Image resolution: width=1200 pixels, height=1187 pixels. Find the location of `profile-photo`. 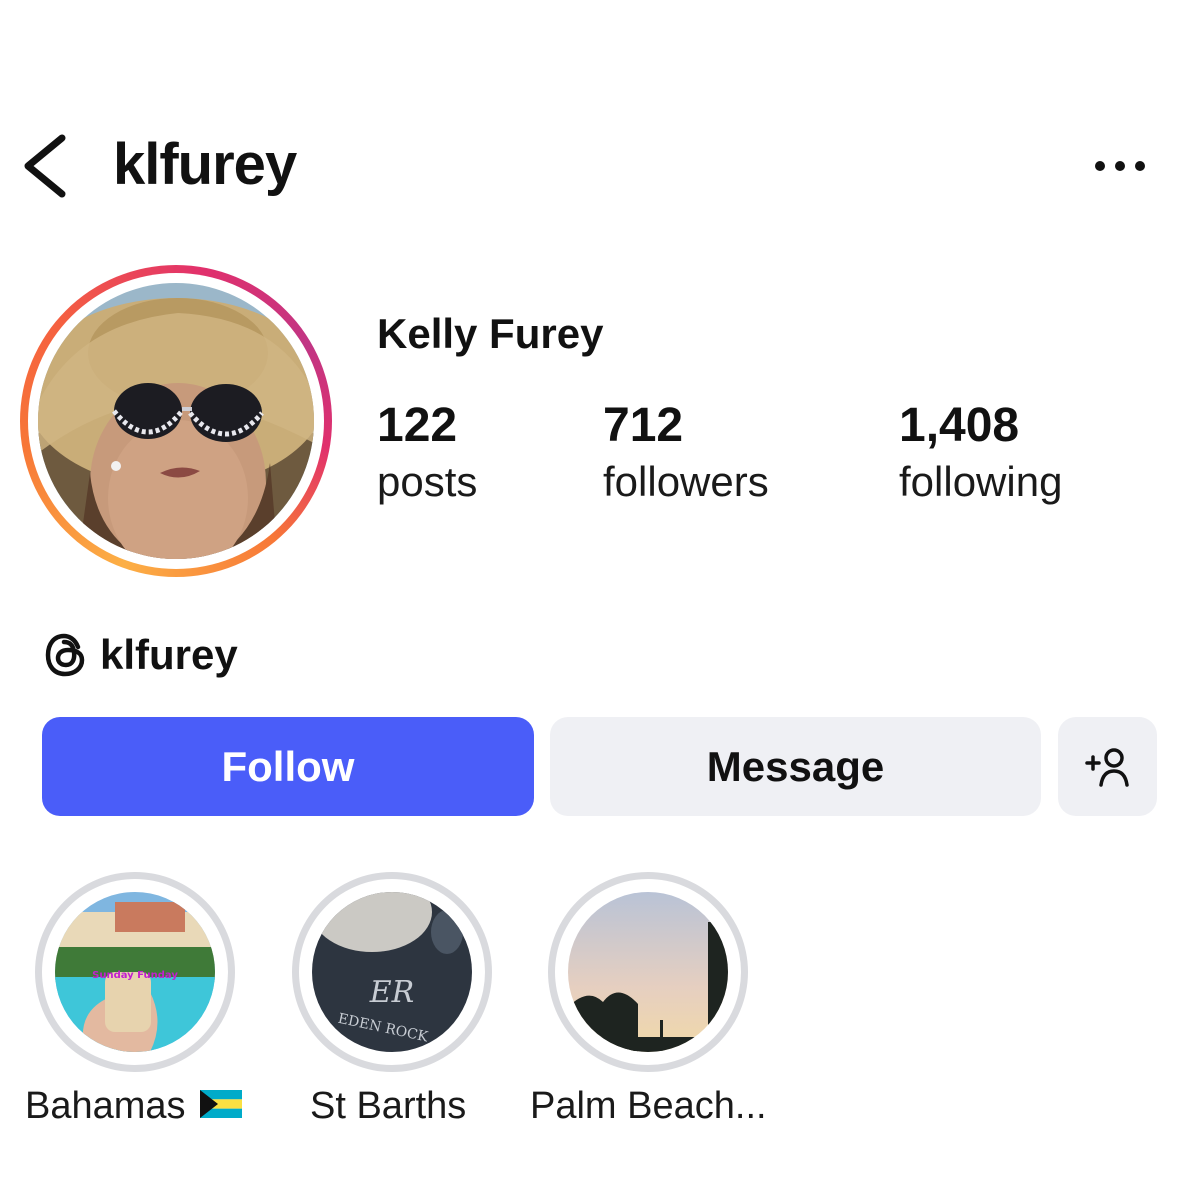

profile-photo is located at coordinates (176, 421).